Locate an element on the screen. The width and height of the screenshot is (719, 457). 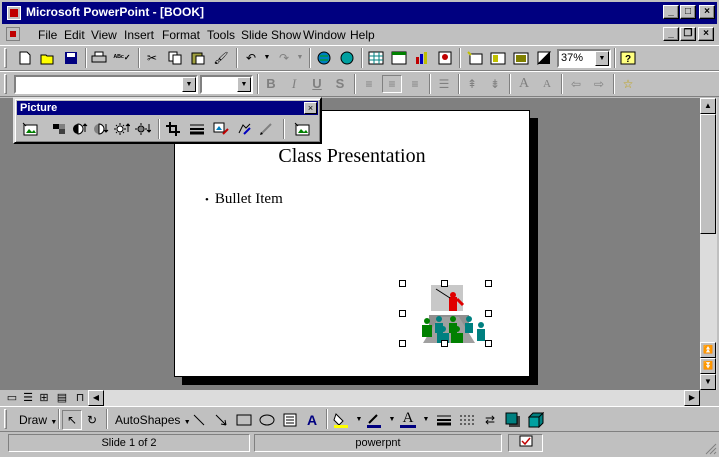
redo-icon: ↷ is located at coordinates (284, 58).